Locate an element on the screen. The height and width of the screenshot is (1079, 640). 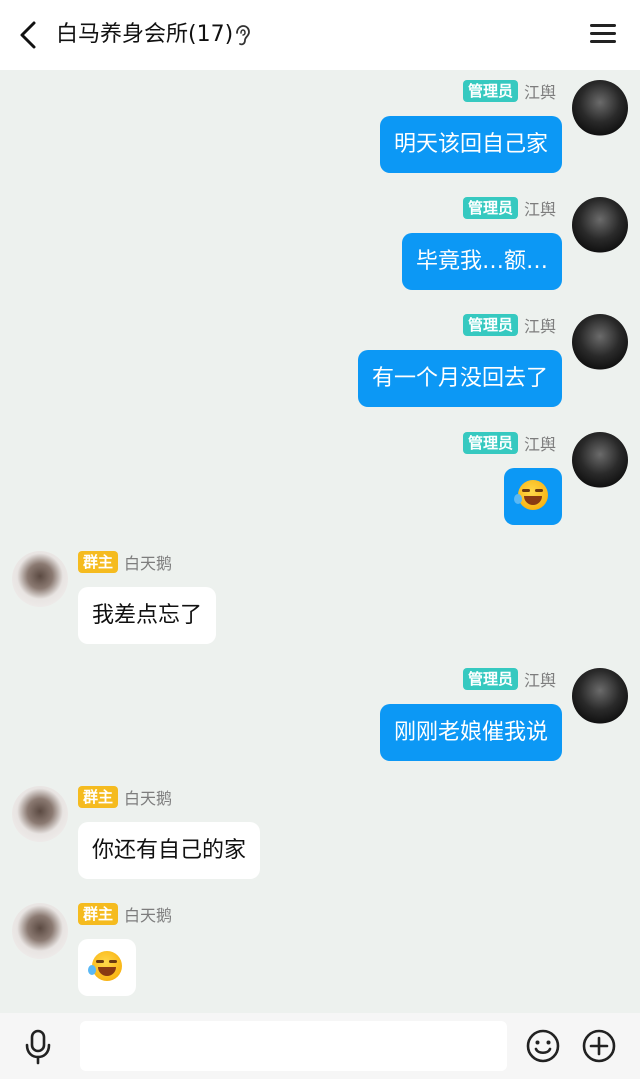
outgoing-message-bubble is located at coordinates (533, 496).